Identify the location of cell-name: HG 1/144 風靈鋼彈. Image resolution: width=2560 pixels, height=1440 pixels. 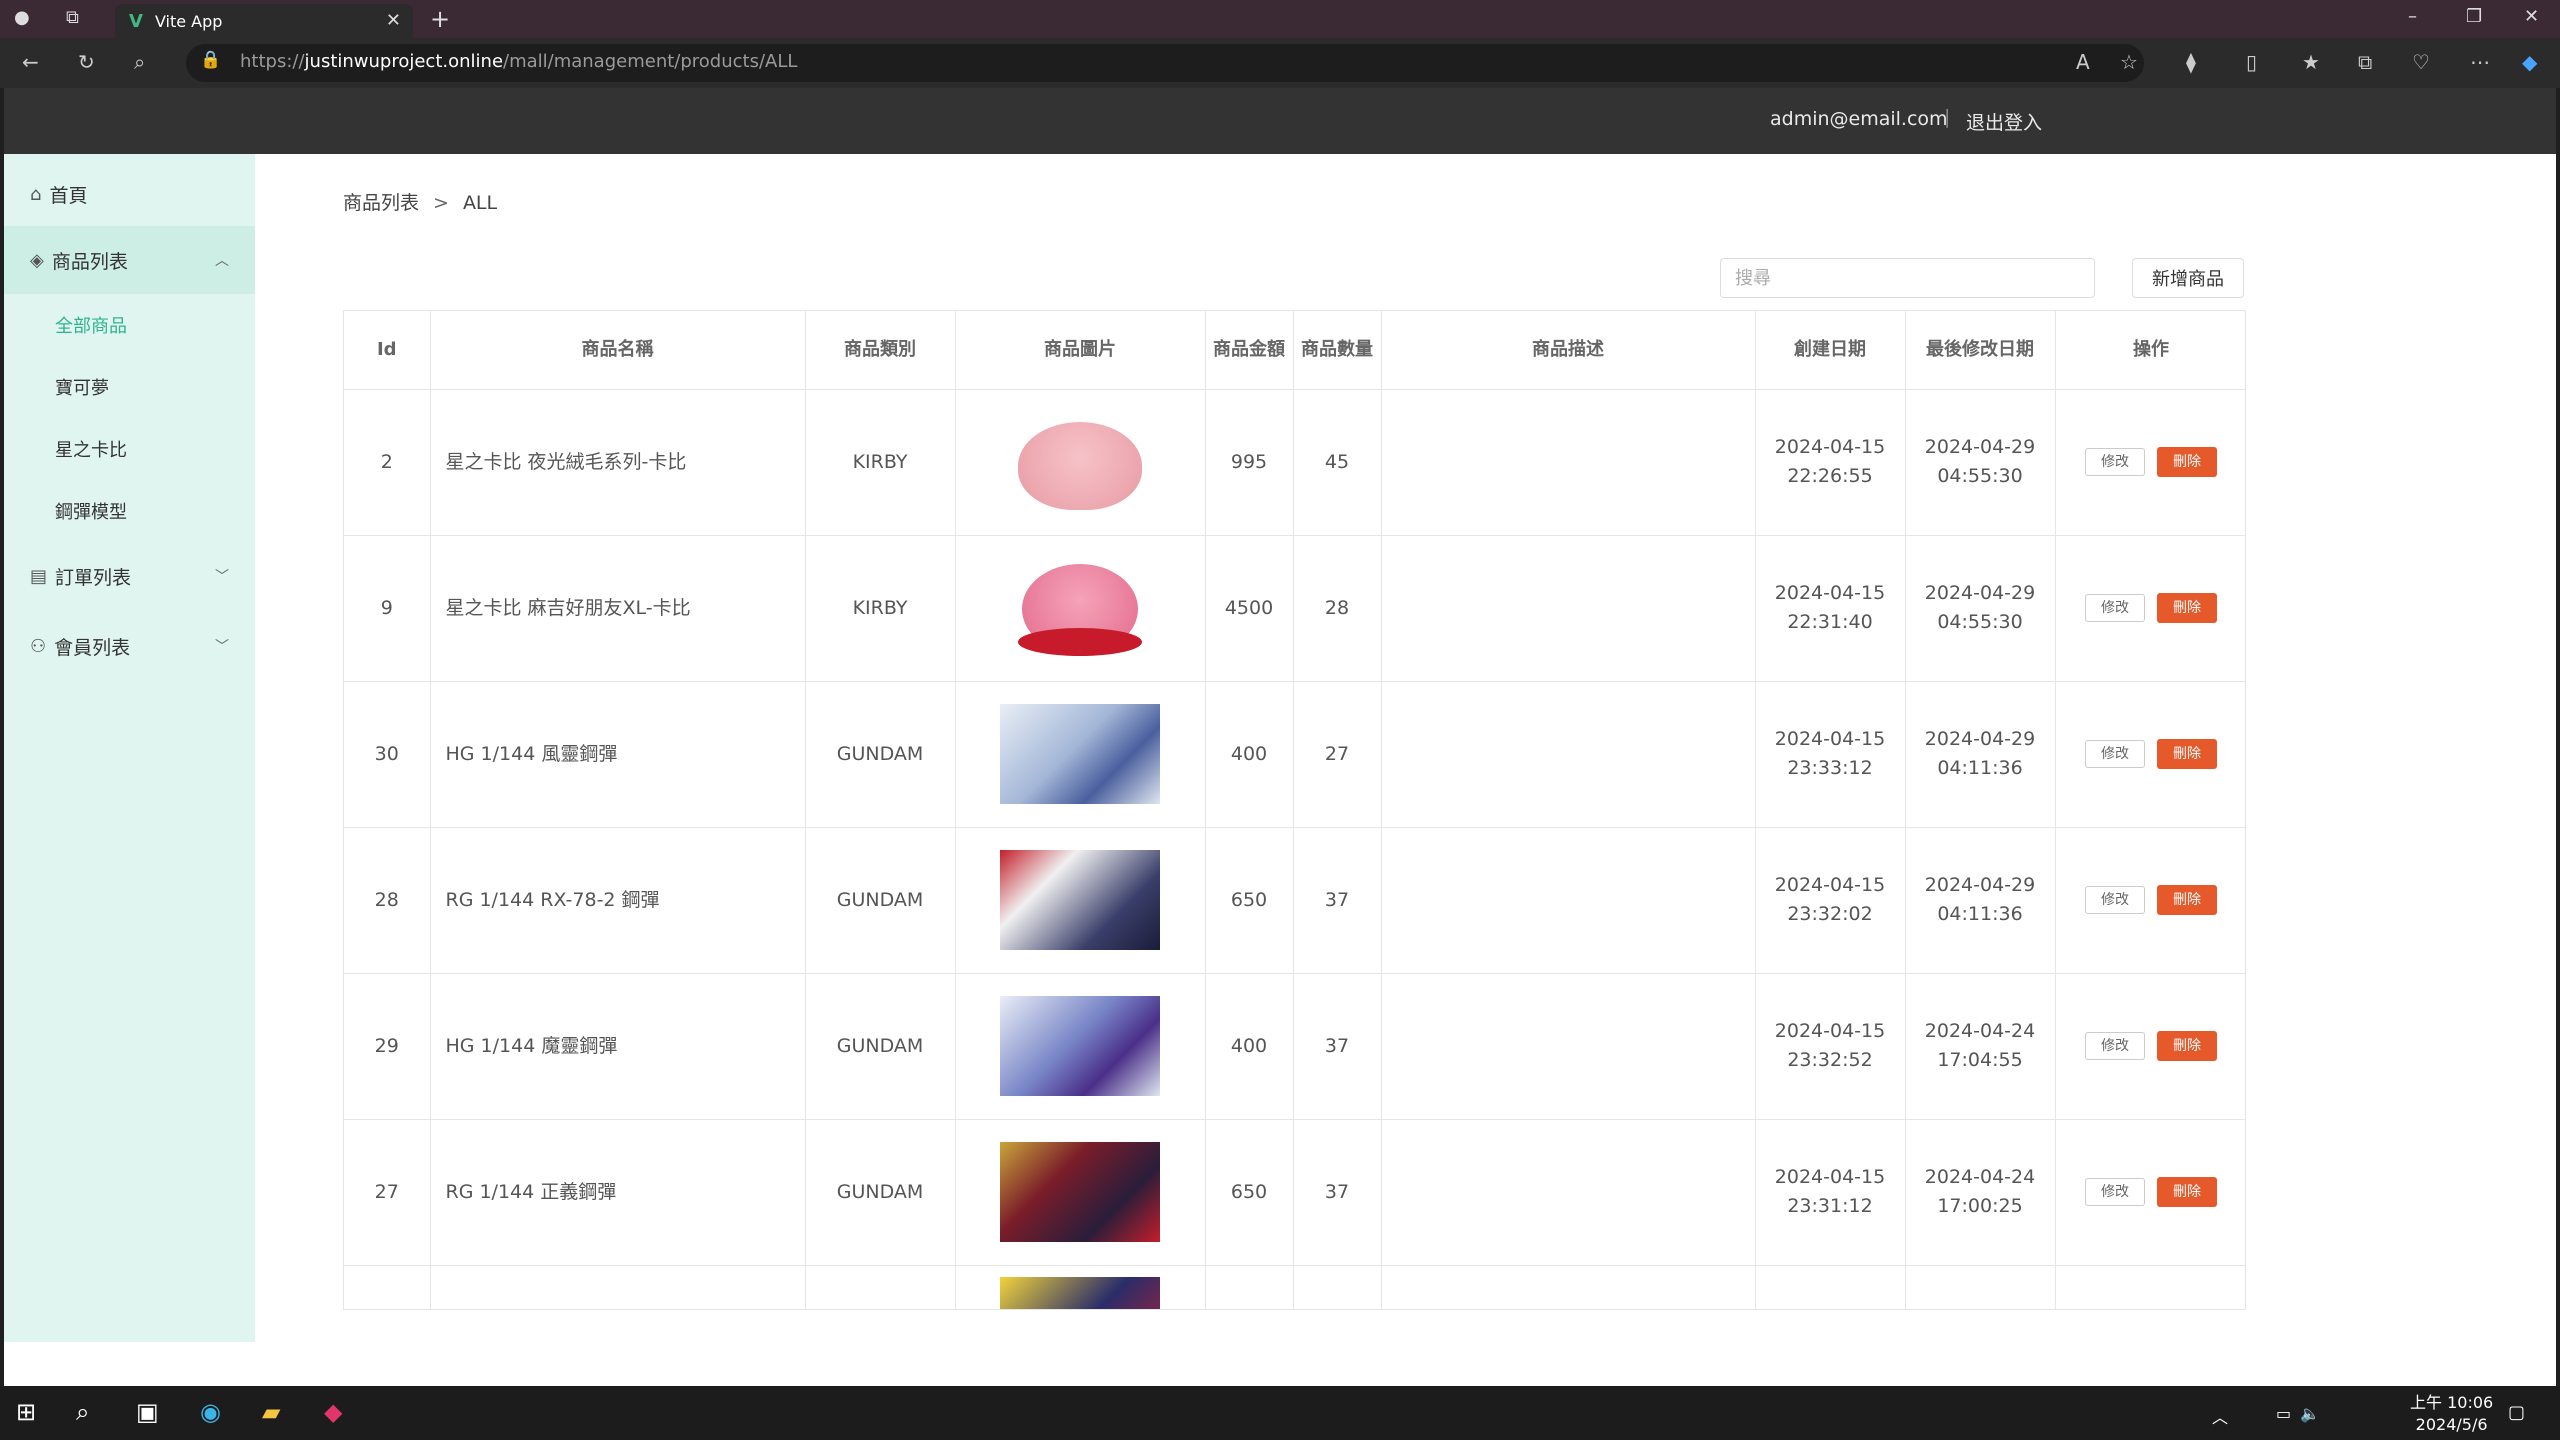
(618, 754).